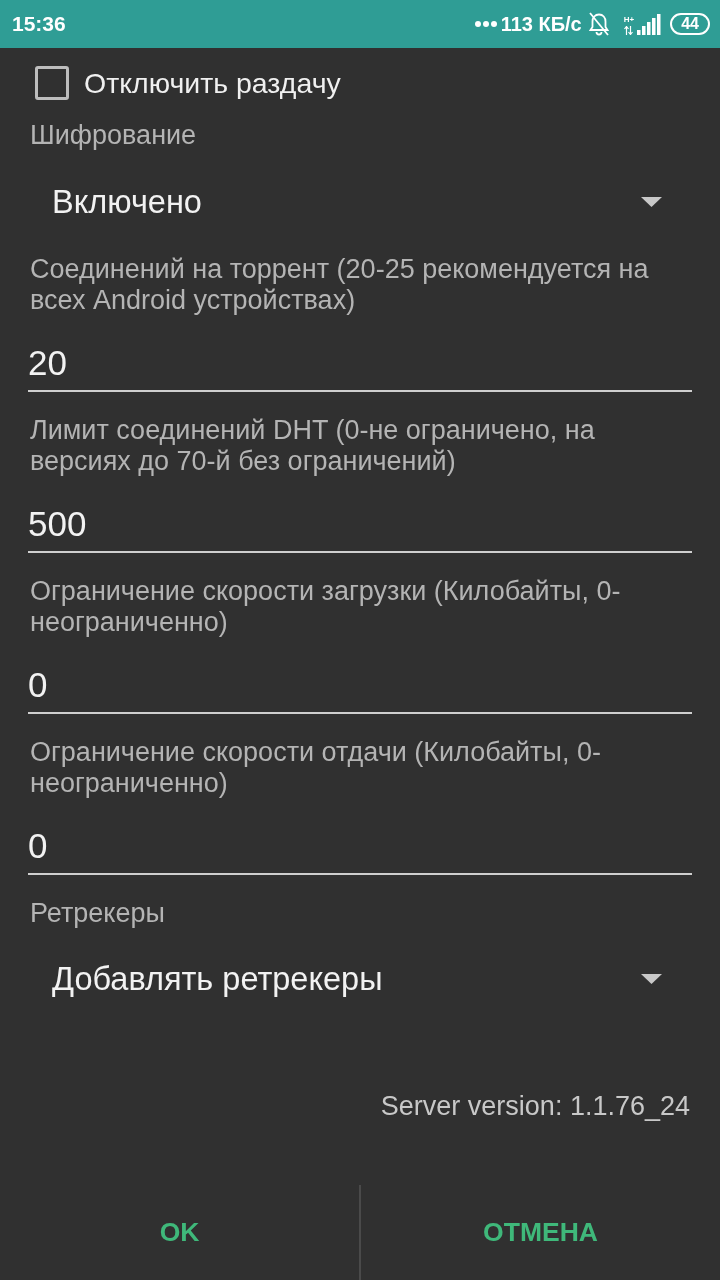  I want to click on dropdown: Добавлять ретрекеры, so click(360, 979).